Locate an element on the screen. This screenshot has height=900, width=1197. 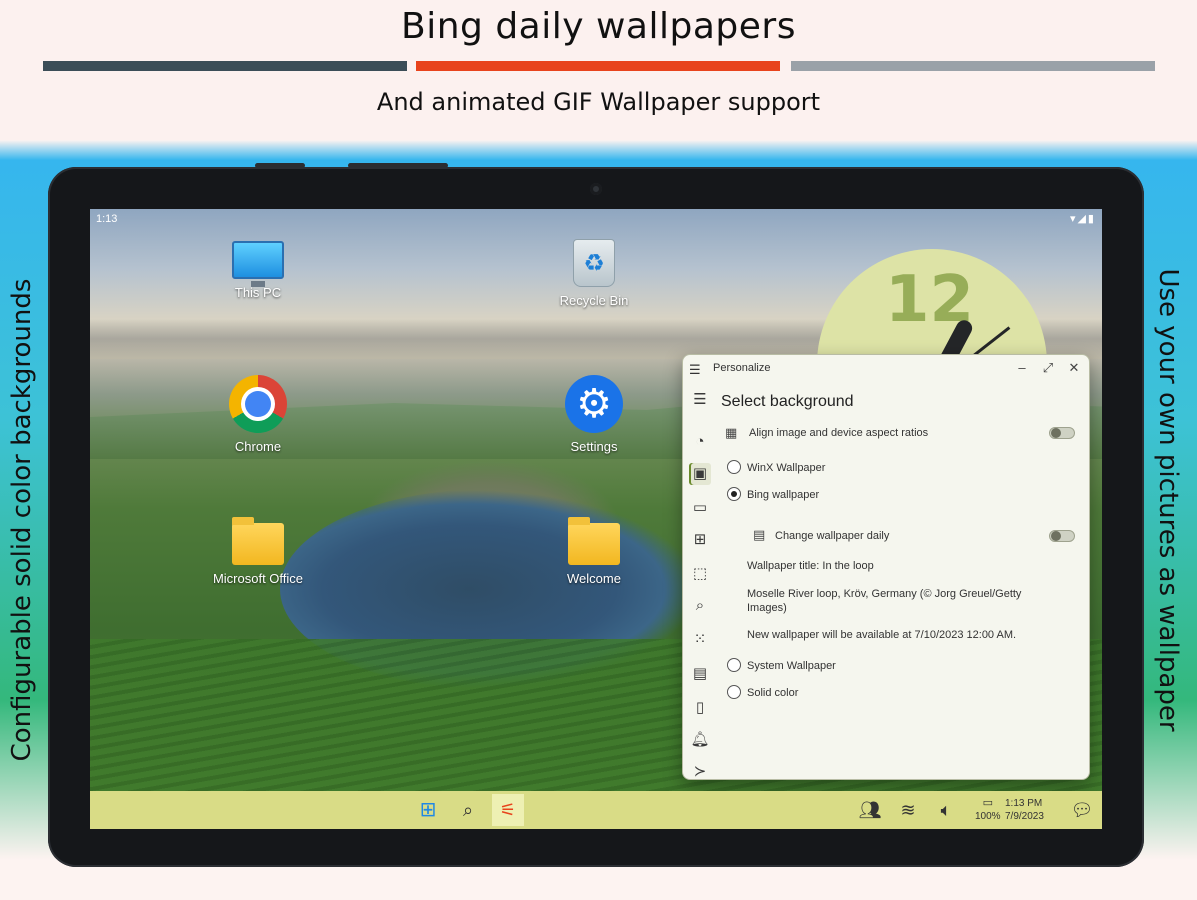
nav-screenshot-icon: ⬚ is located at coordinates (700, 574).